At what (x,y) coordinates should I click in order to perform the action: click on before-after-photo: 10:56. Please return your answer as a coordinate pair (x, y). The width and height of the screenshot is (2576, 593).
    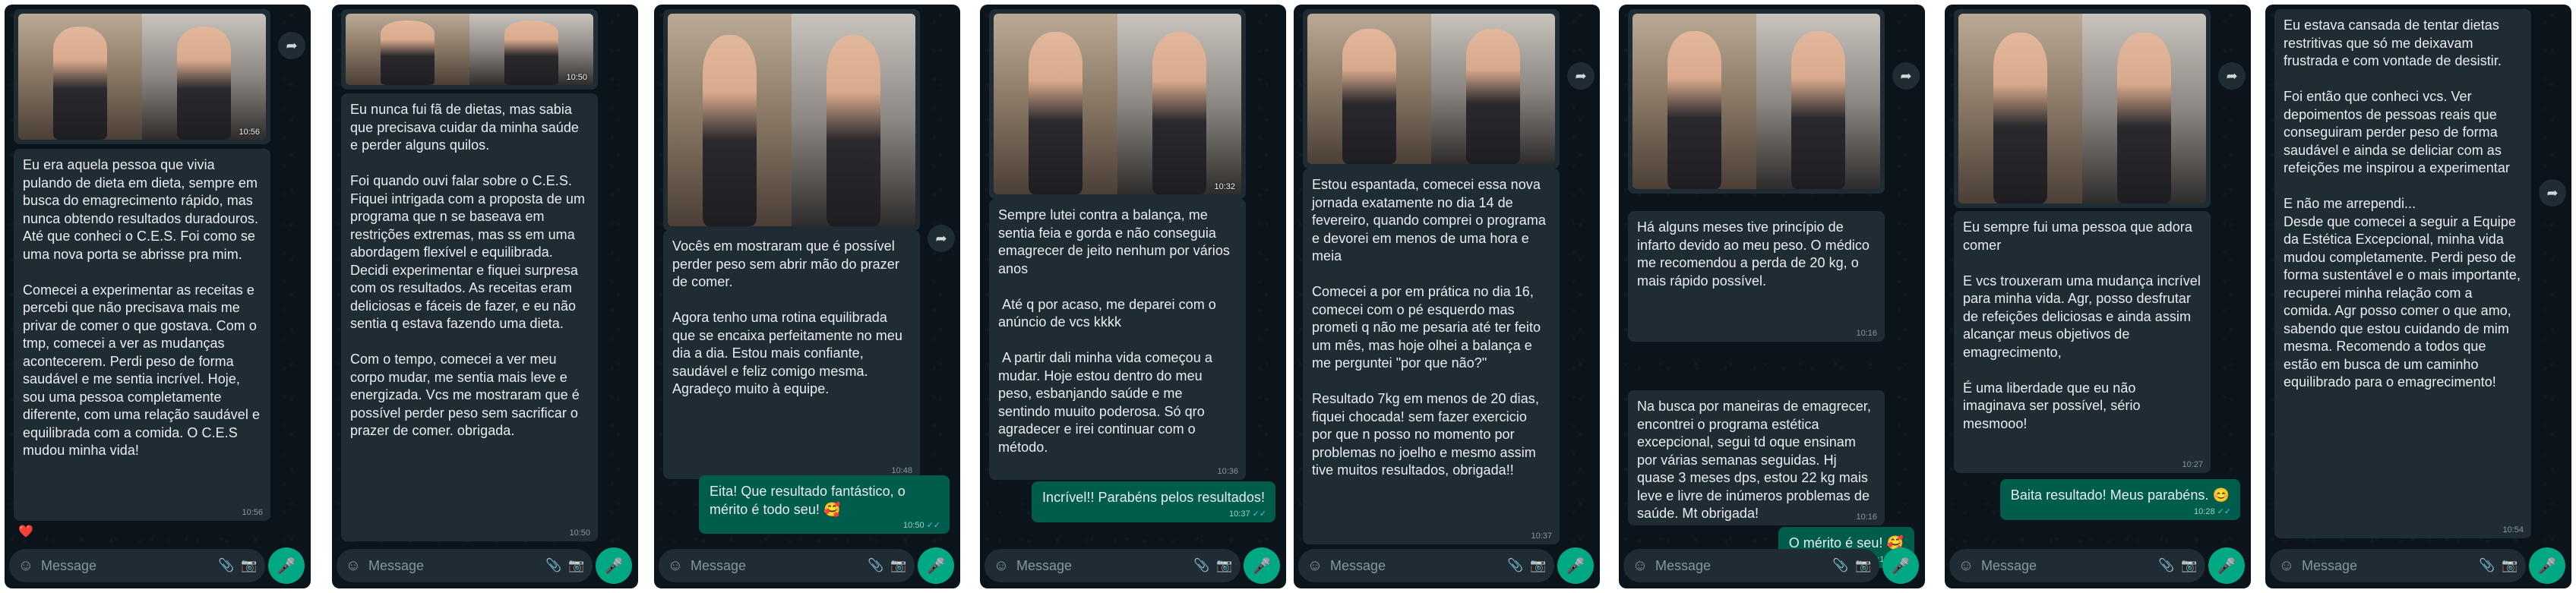
    Looking at the image, I should click on (142, 77).